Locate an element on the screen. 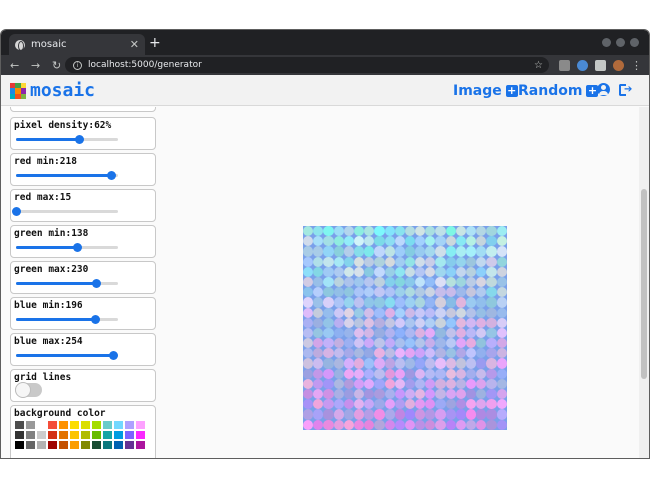 Image resolution: width=650 pixels, height=487 pixels. puzzle-icon is located at coordinates (600, 65).